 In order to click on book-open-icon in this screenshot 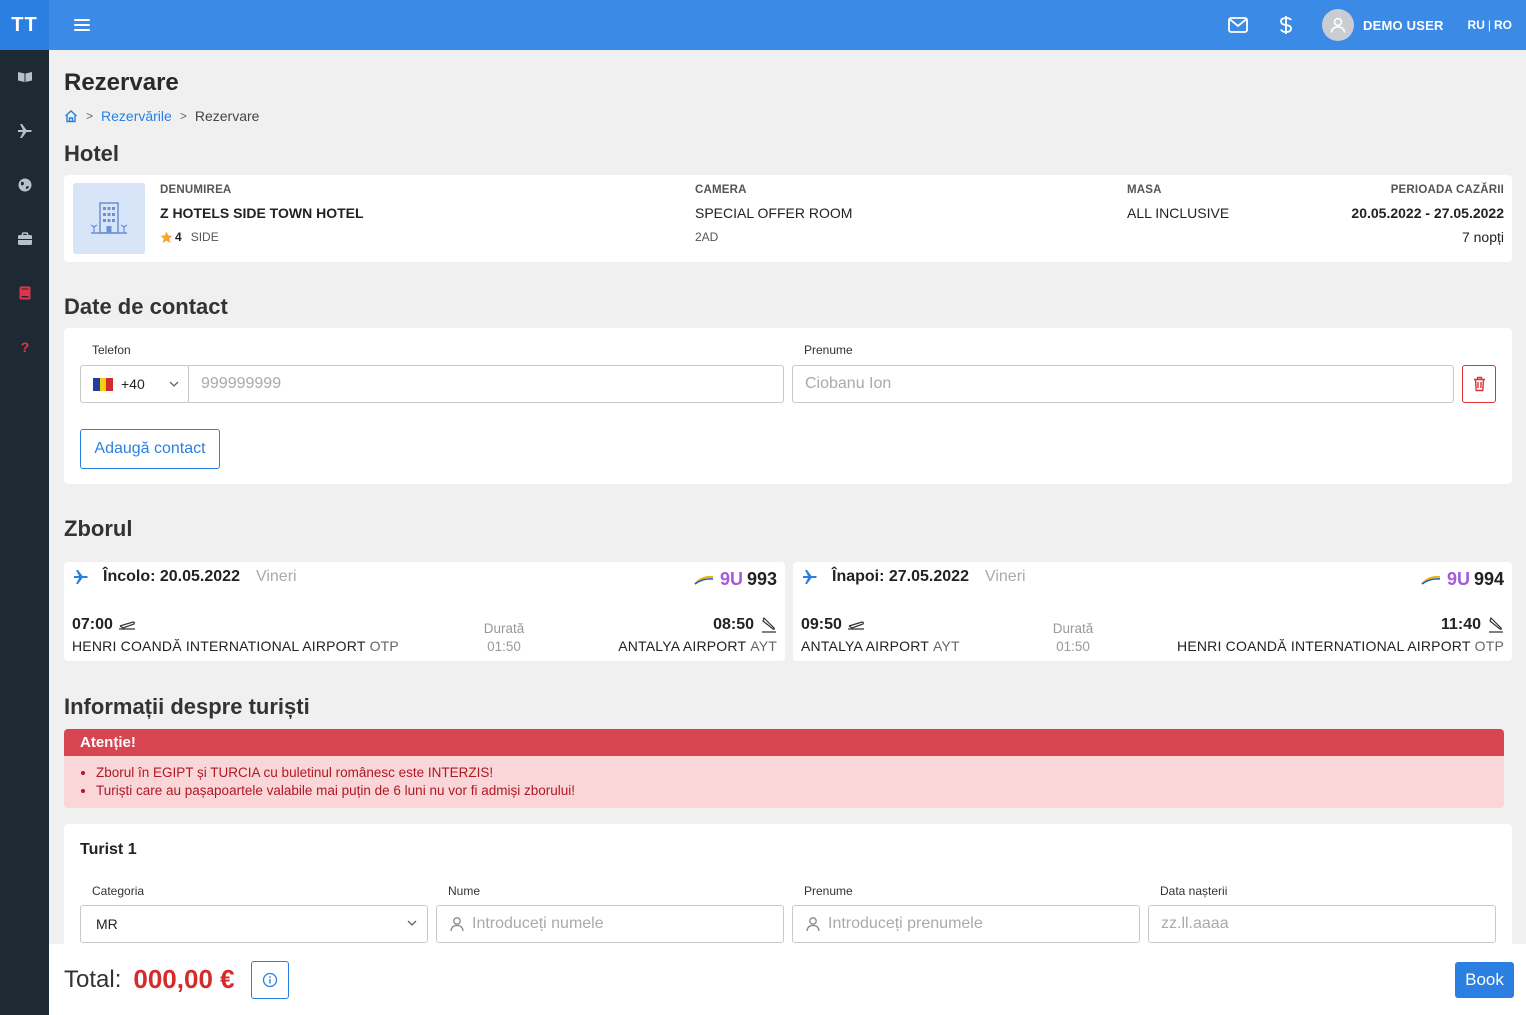, I will do `click(24, 77)`.